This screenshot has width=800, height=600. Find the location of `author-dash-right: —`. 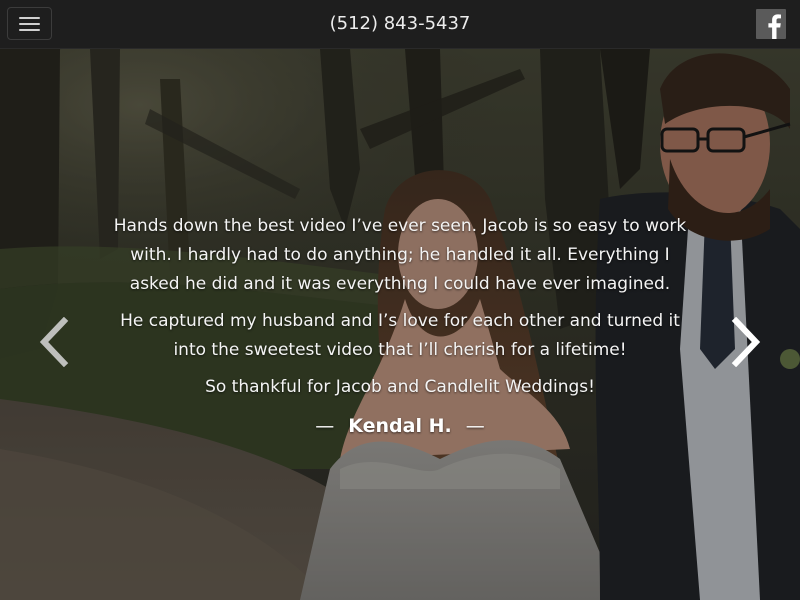

author-dash-right: — is located at coordinates (475, 426).